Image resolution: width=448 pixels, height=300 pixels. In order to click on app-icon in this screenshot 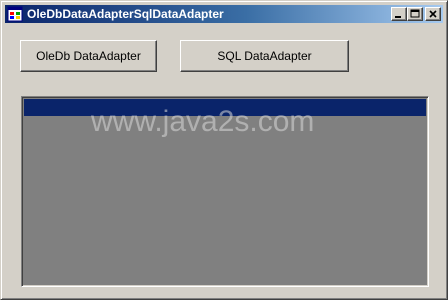, I will do `click(15, 14)`.